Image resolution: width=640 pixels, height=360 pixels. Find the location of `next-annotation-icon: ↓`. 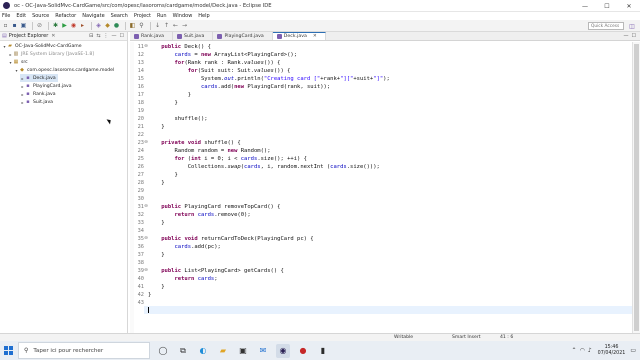

next-annotation-icon: ↓ is located at coordinates (157, 25).